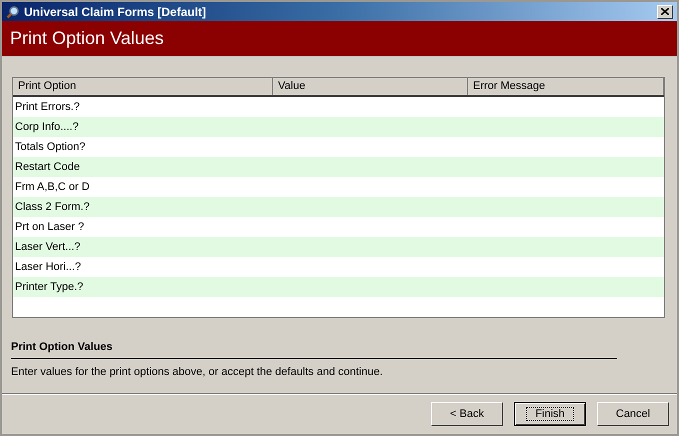 The width and height of the screenshot is (679, 436). What do you see at coordinates (633, 414) in the screenshot?
I see `dialog-button: Cancel` at bounding box center [633, 414].